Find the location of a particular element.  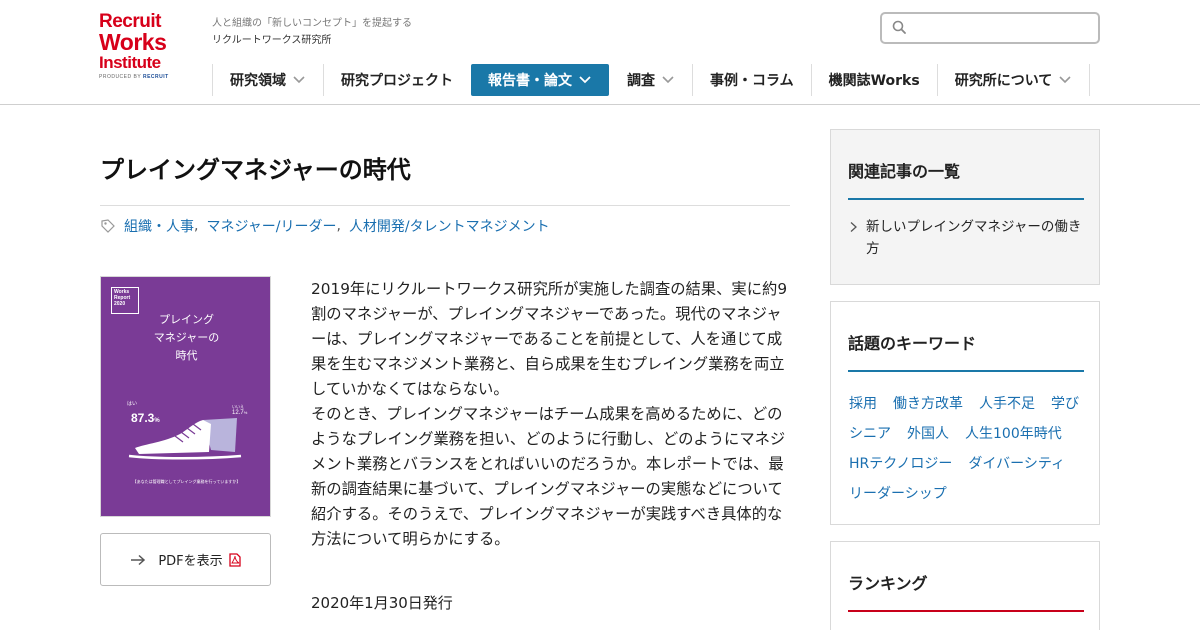

keywords-heading: 話題のキーワード is located at coordinates (912, 343).